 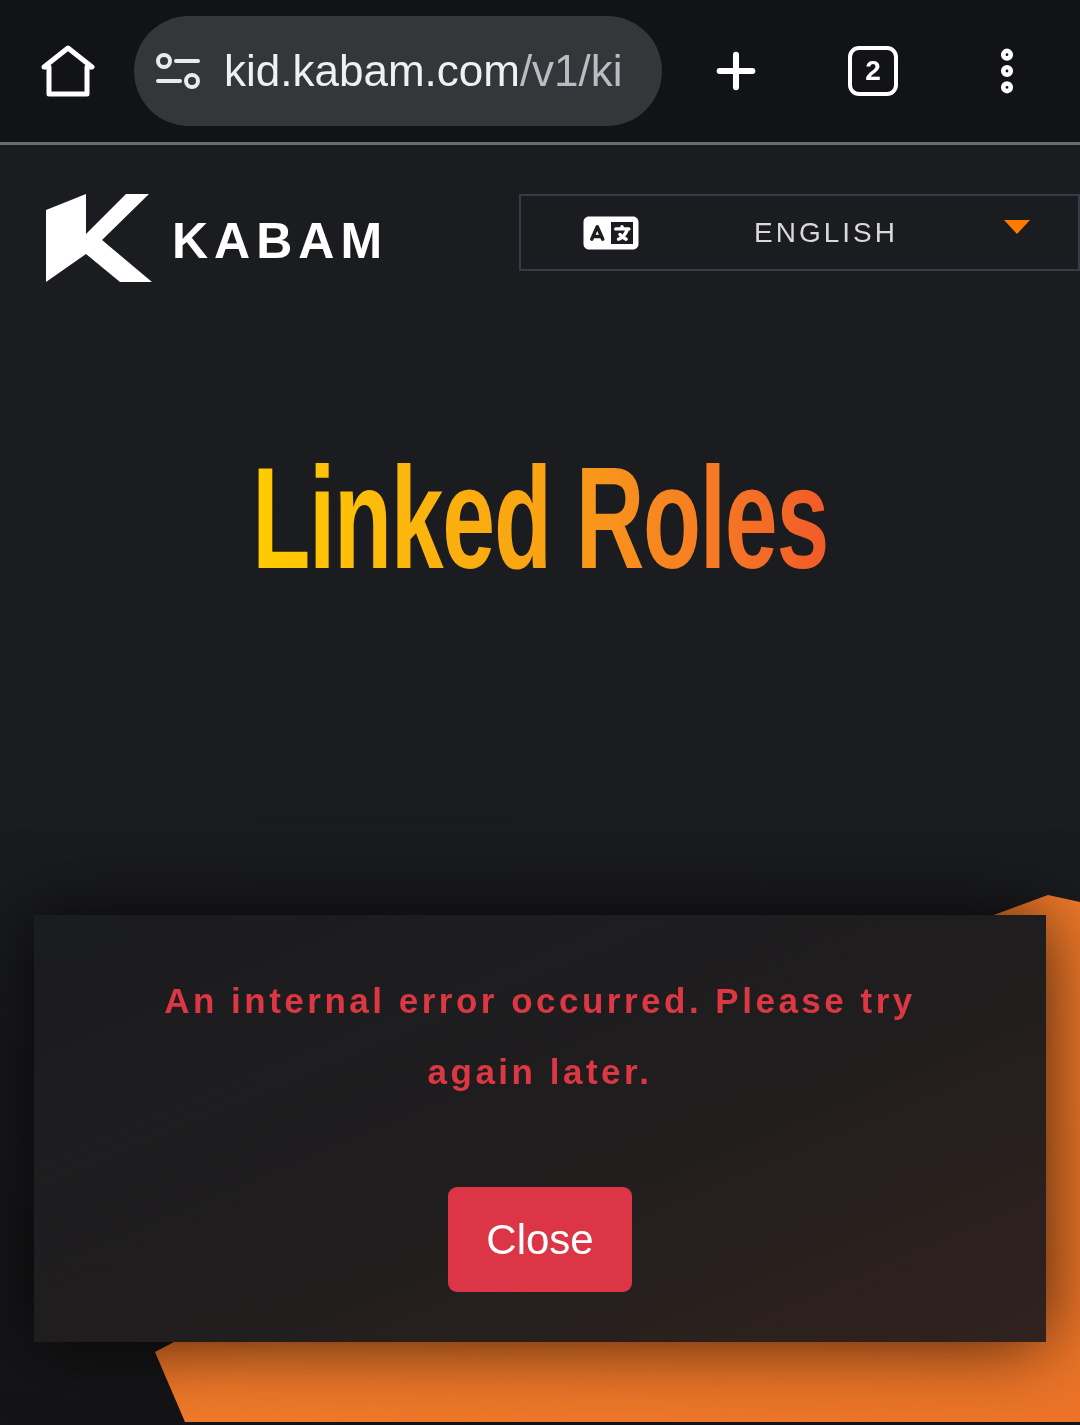 I want to click on logo-icon, so click(x=99, y=238).